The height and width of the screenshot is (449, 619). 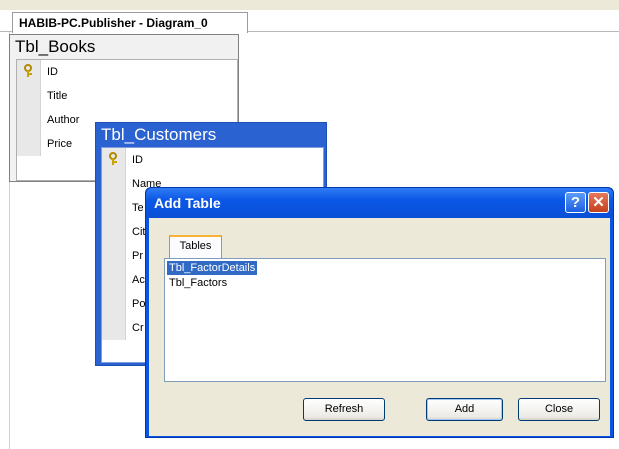 What do you see at coordinates (60, 144) in the screenshot?
I see `column-name: Price` at bounding box center [60, 144].